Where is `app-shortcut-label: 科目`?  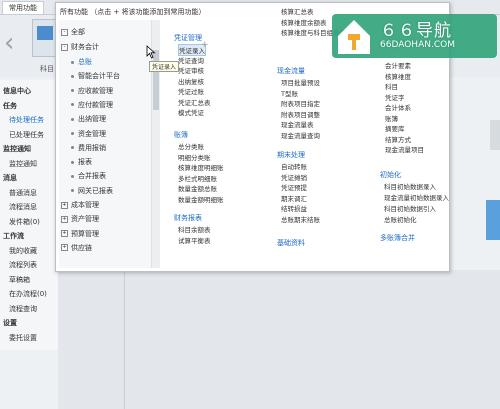
app-shortcut-label: 科目 is located at coordinates (47, 69).